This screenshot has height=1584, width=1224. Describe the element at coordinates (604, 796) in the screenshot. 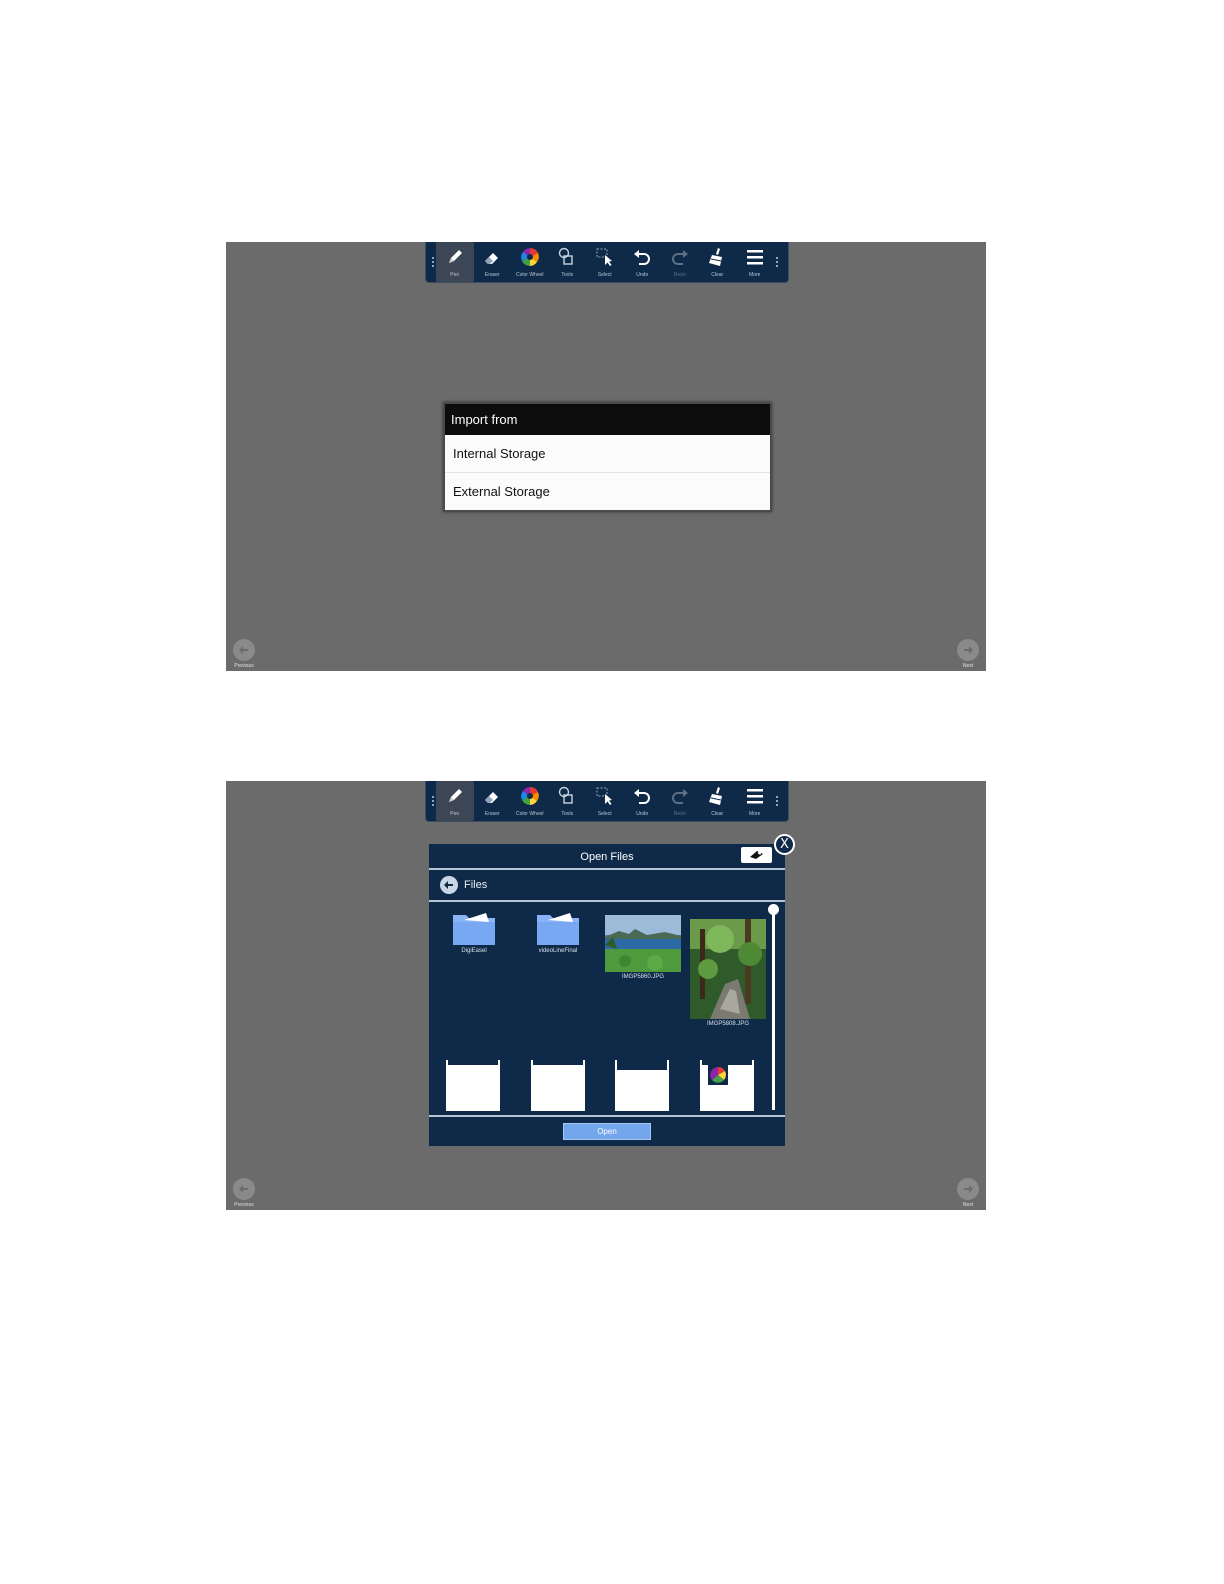

I see `select-icon` at that location.